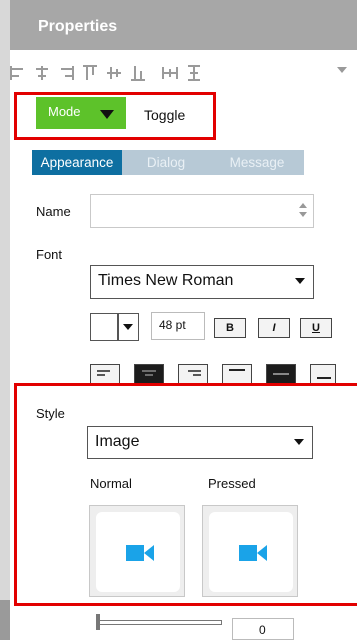 The image size is (357, 640). I want to click on normal-label: Normal, so click(111, 483).